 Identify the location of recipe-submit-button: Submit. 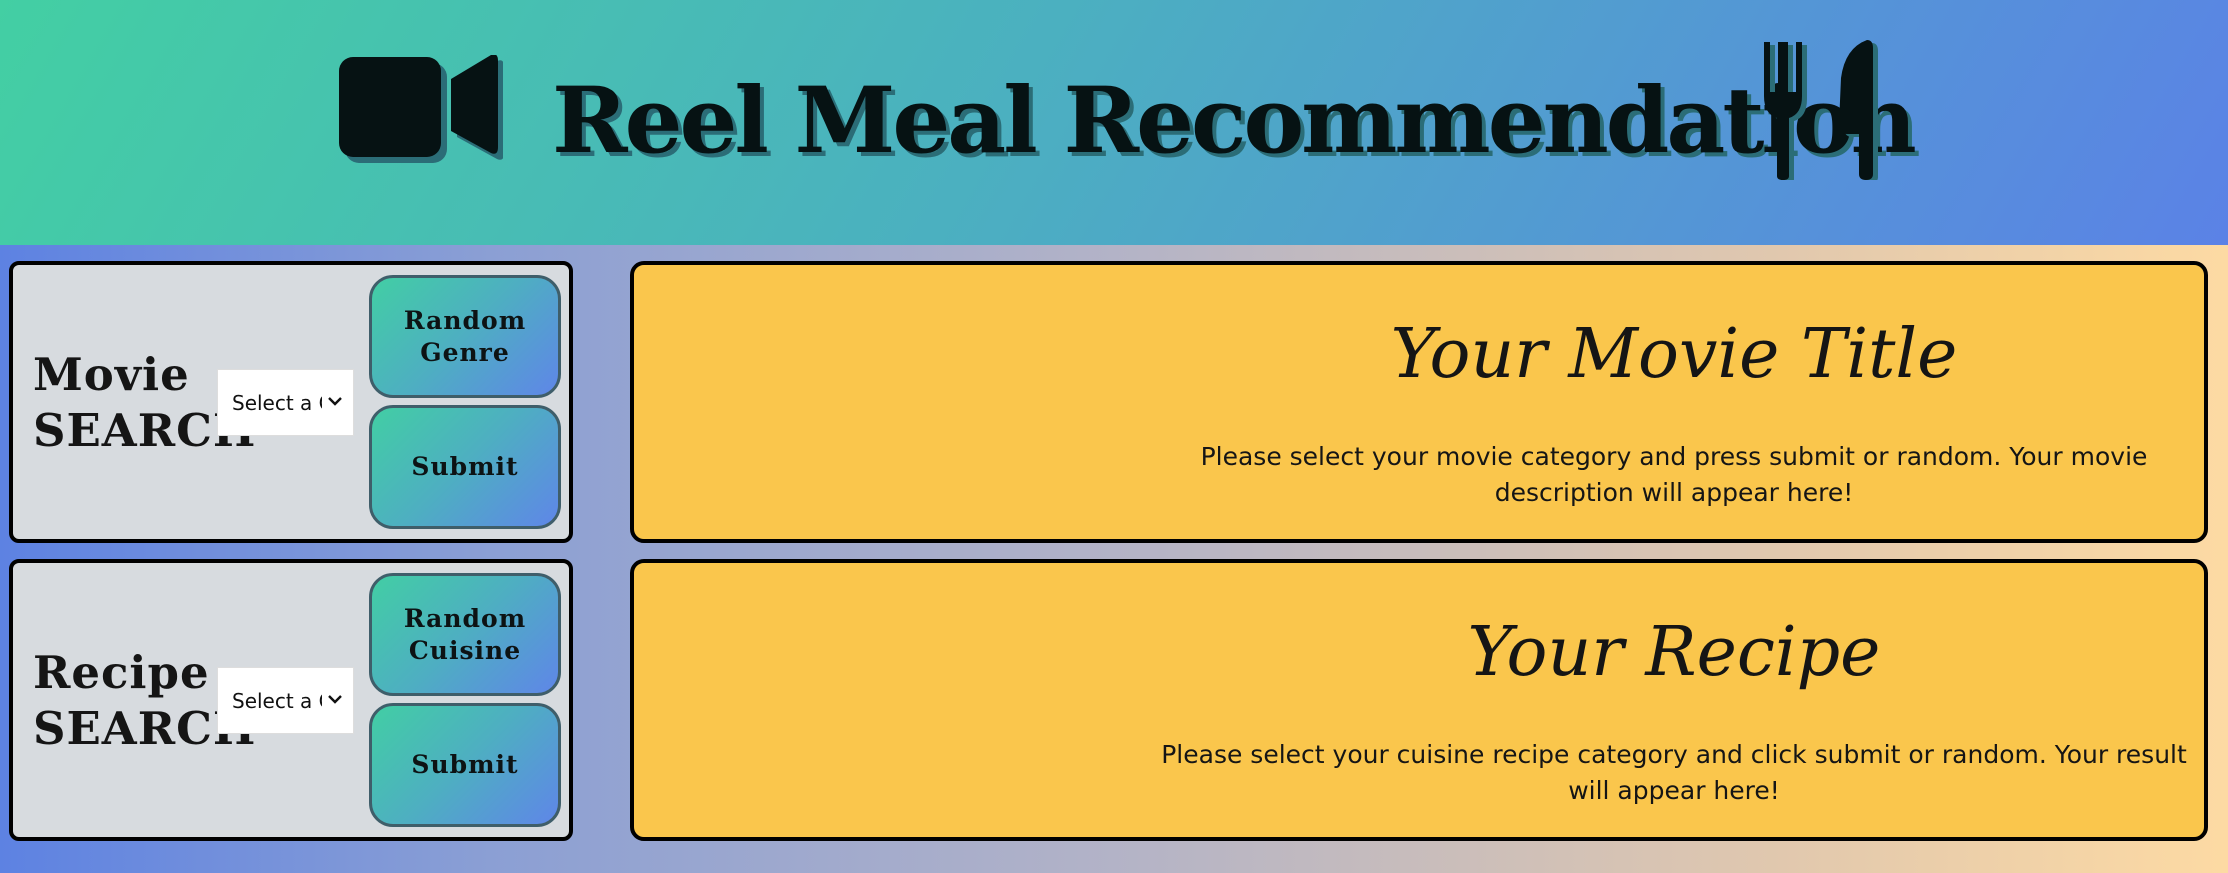
(465, 765).